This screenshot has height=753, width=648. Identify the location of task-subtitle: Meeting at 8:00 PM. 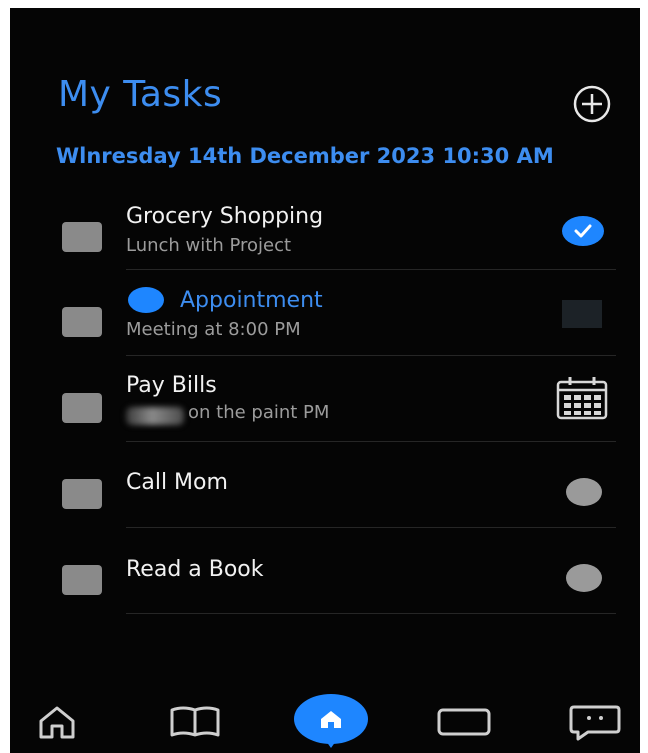
(213, 329).